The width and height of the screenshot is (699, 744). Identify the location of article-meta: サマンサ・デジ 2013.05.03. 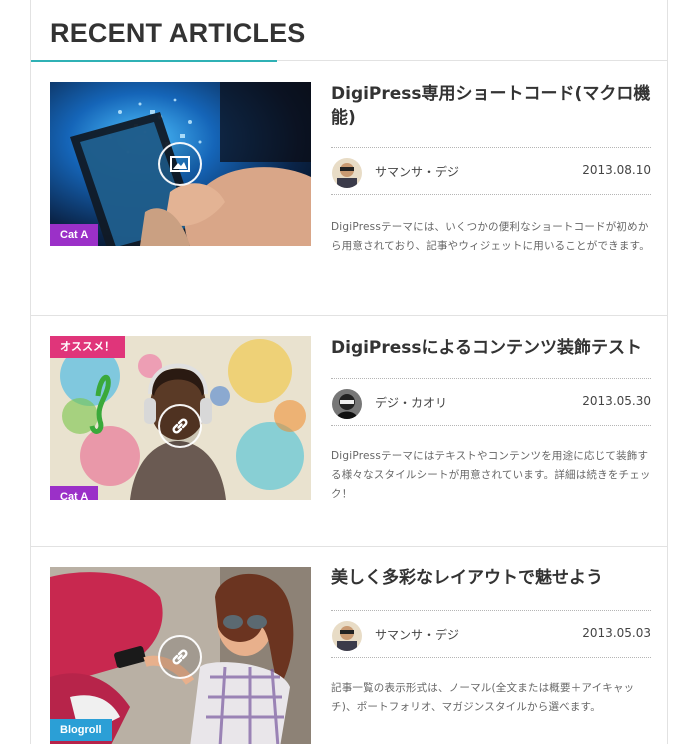
(491, 634).